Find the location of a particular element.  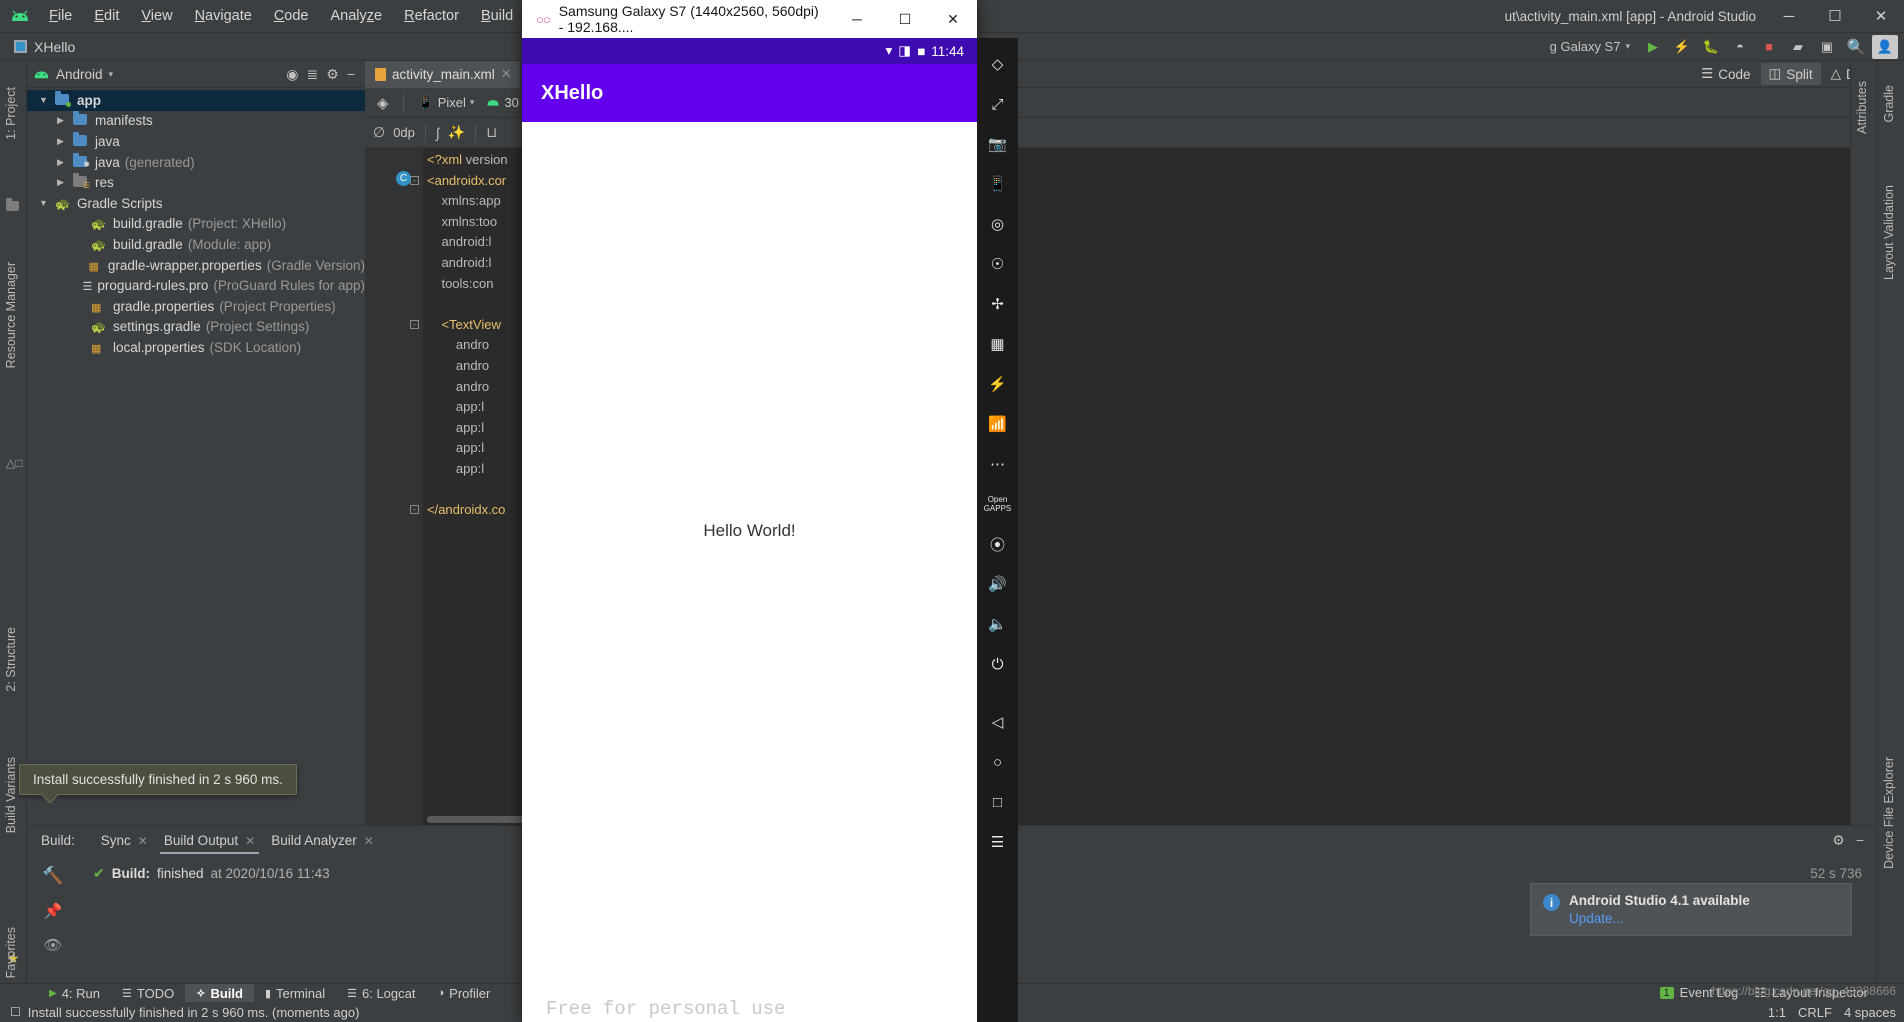

mode-code: ☰ Code is located at coordinates (1725, 74).